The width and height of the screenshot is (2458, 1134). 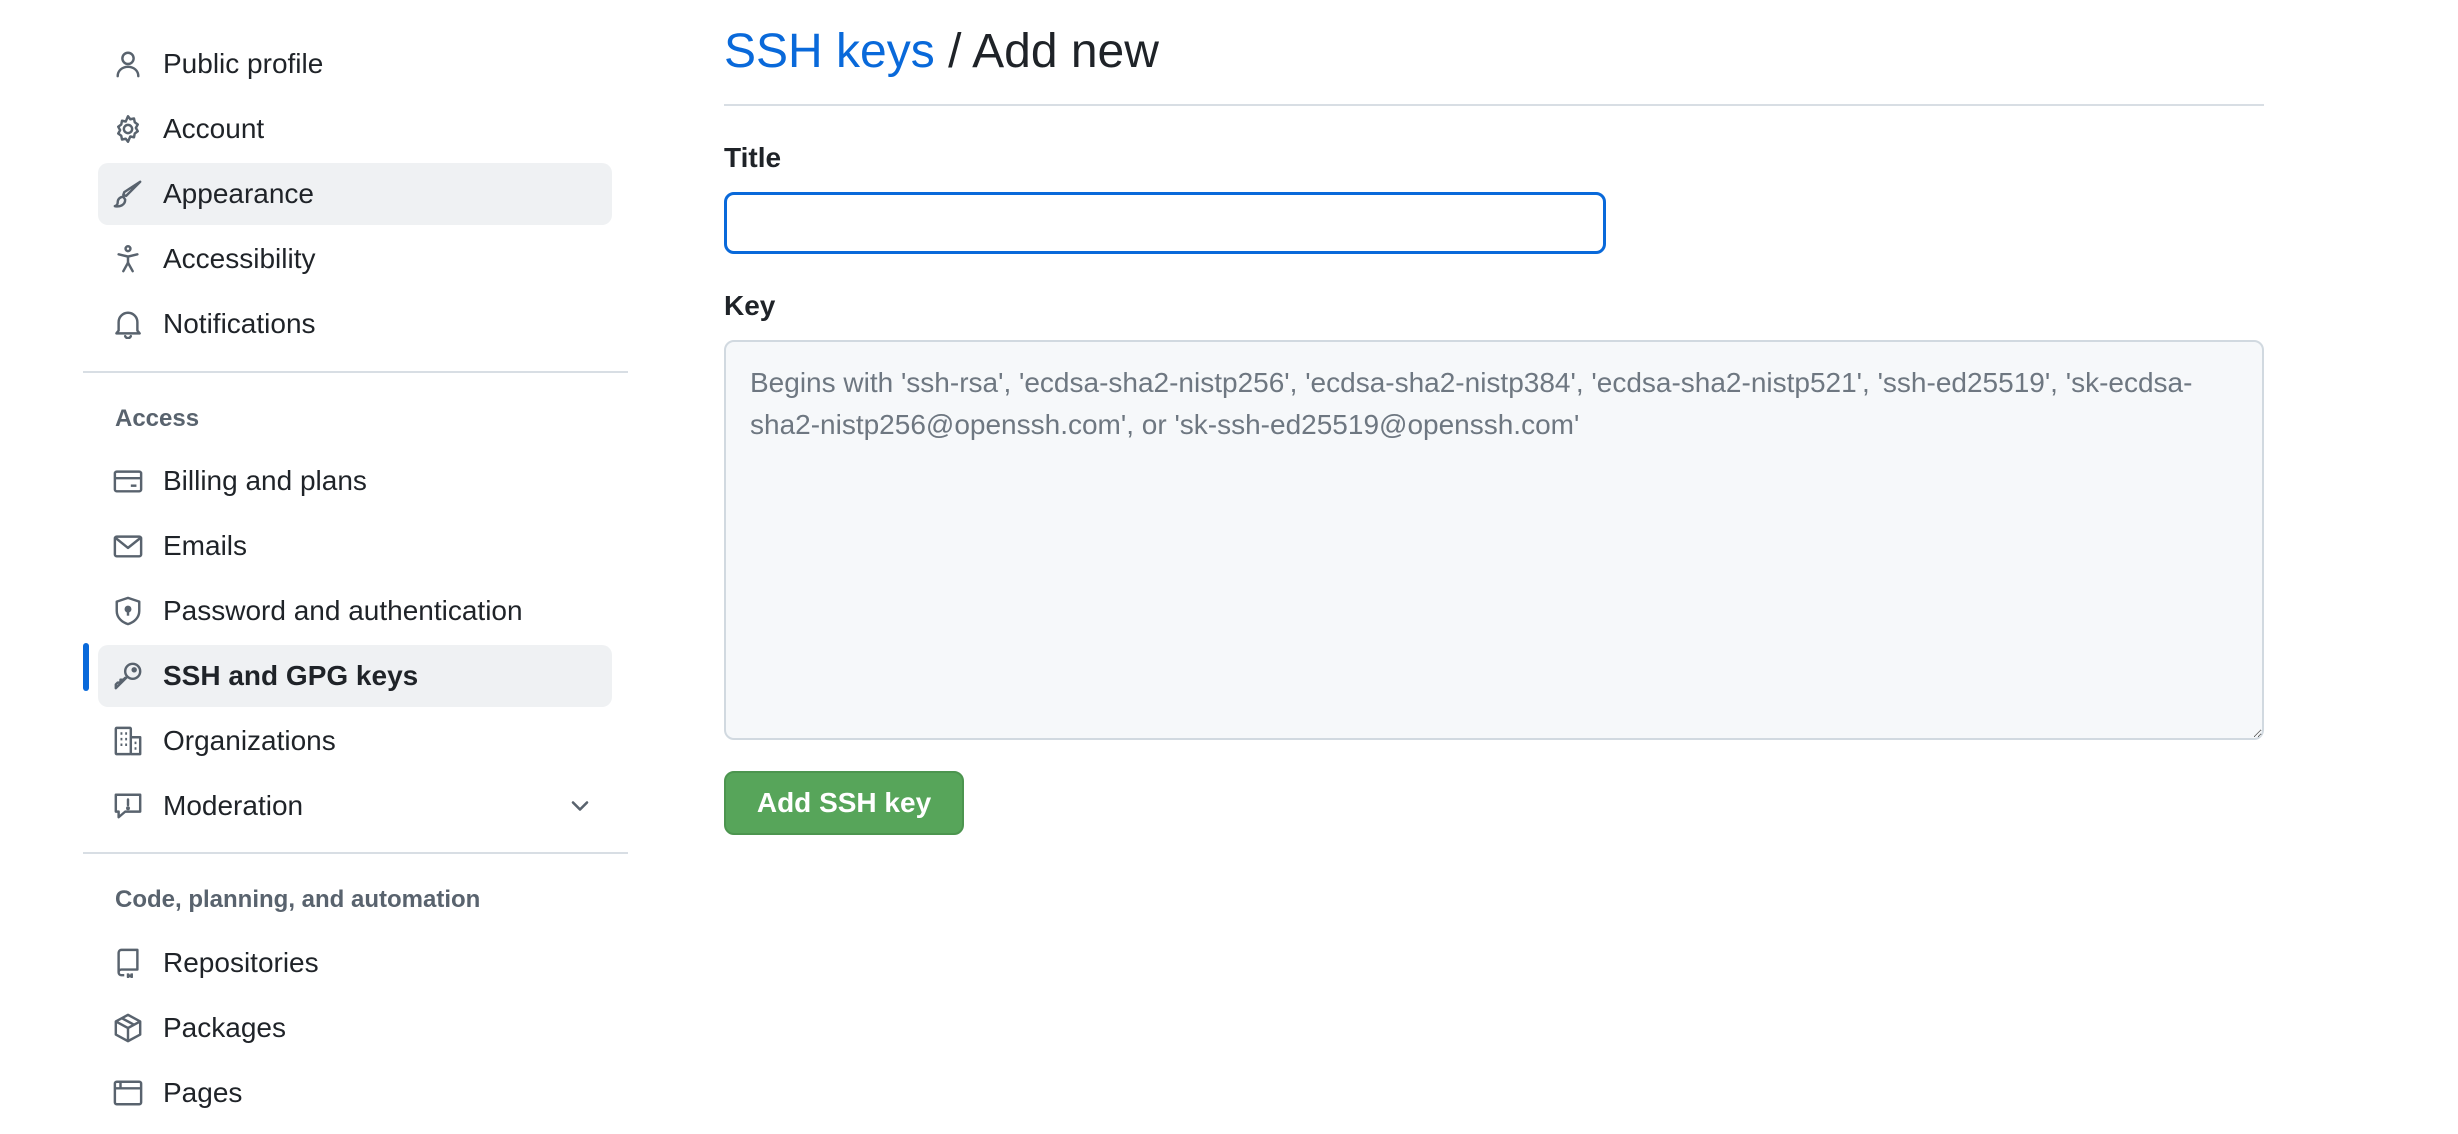 I want to click on sidebar-item-appearance: Appearance, so click(x=355, y=194).